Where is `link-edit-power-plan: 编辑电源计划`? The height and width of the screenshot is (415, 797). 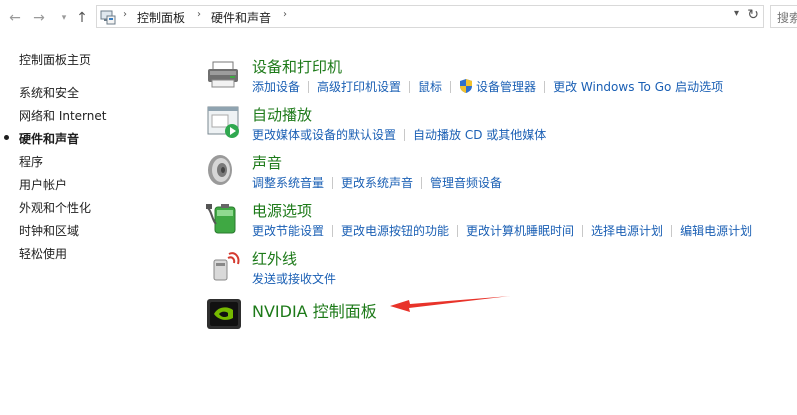 link-edit-power-plan: 编辑电源计划 is located at coordinates (716, 231).